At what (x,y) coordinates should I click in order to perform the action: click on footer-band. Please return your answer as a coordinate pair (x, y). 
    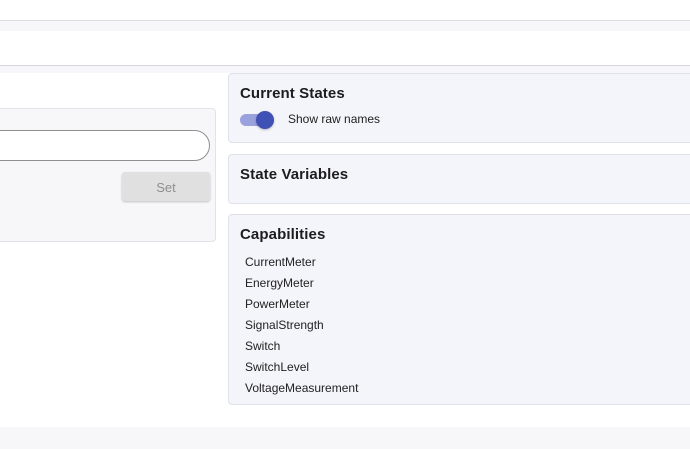
    Looking at the image, I should click on (345, 438).